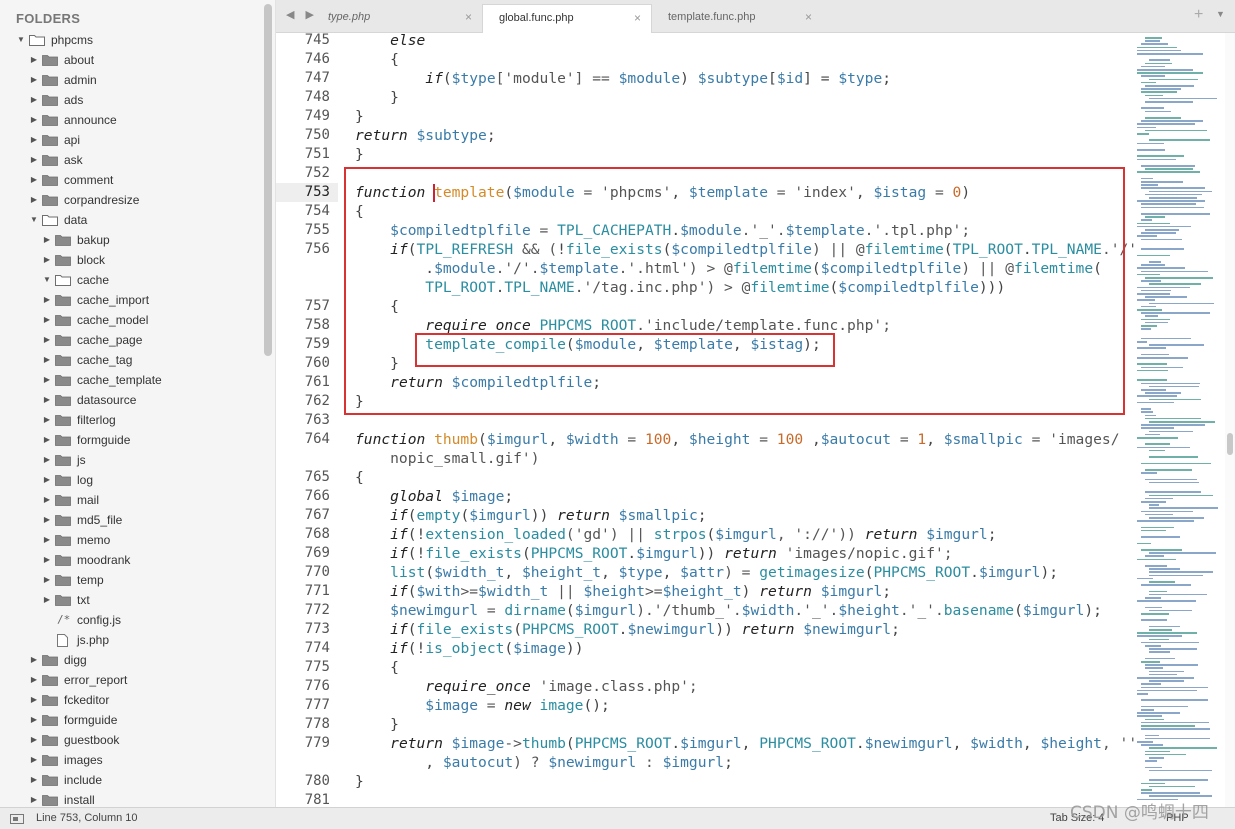 The width and height of the screenshot is (1235, 829). I want to click on sidebar-item-install: ▶ install, so click(131, 798).